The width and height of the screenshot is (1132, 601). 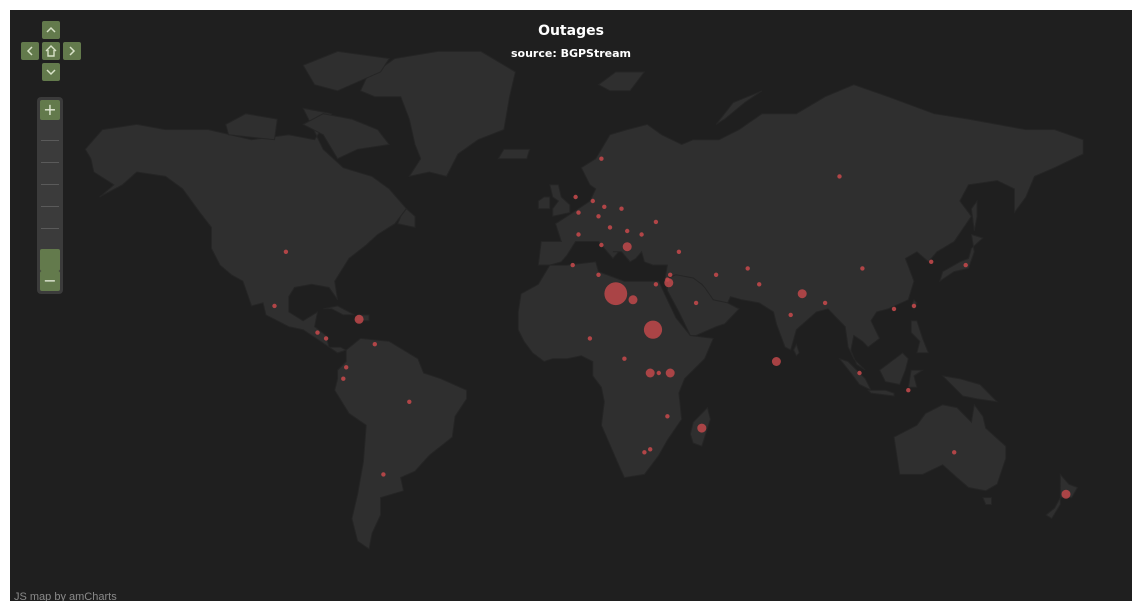 I want to click on zoom-slider-thumb, so click(x=50, y=260).